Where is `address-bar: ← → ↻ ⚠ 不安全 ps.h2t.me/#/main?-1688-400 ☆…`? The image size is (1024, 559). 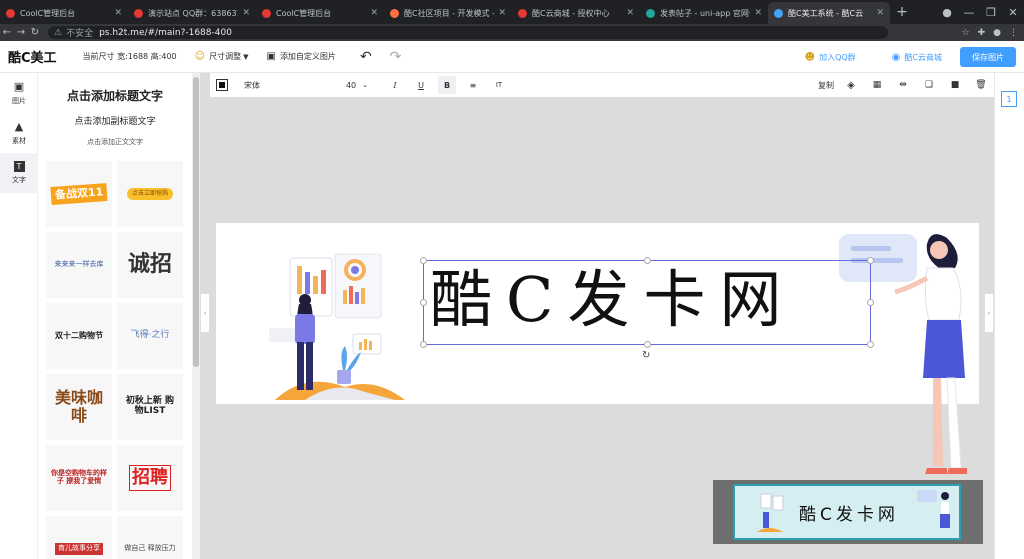 address-bar: ← → ↻ ⚠ 不安全 ps.h2t.me/#/main?-1688-400 ☆… is located at coordinates (512, 32).